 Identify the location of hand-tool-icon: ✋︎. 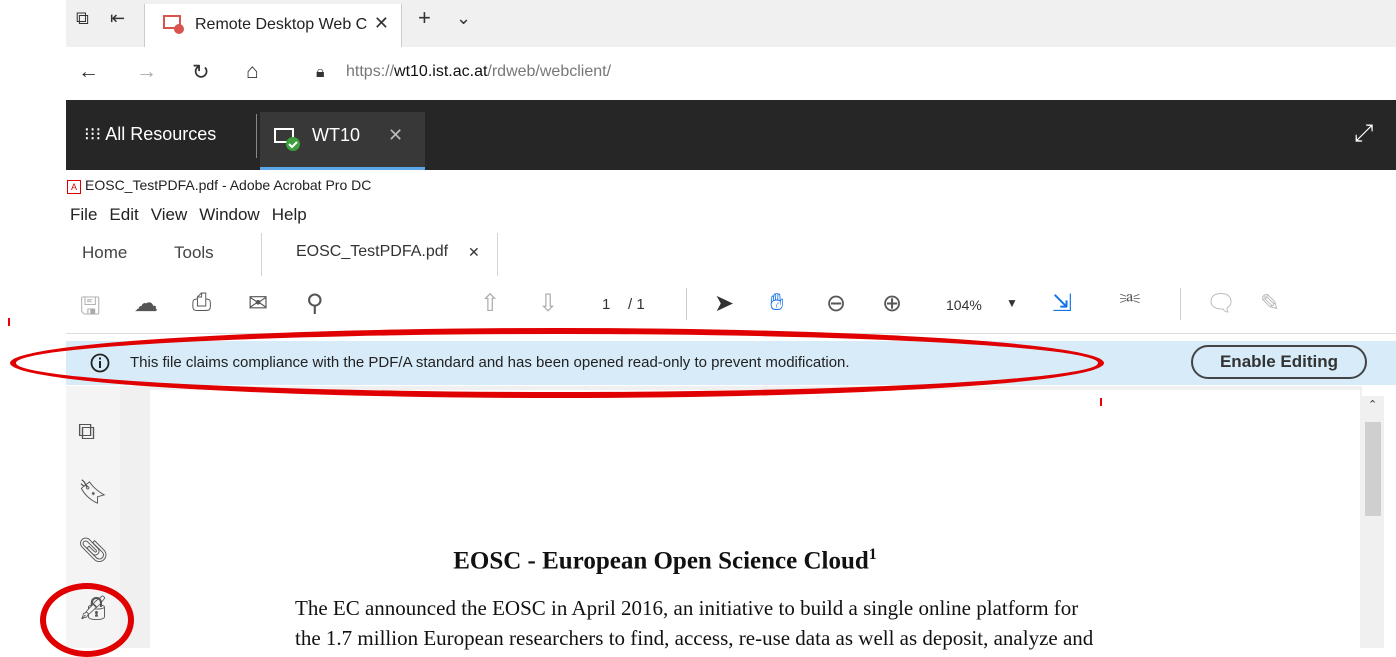
(777, 303).